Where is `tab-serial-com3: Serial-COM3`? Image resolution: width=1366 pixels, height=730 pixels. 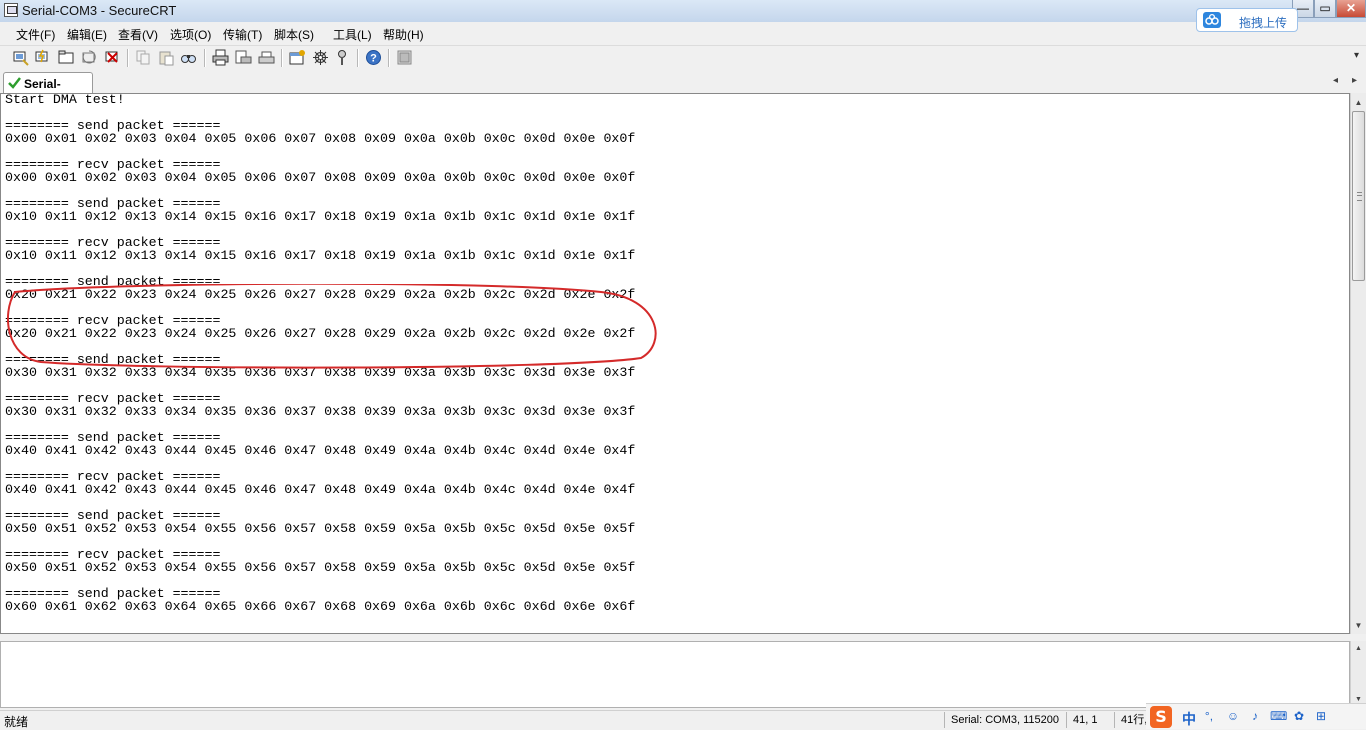 tab-serial-com3: Serial-COM3 is located at coordinates (48, 88).